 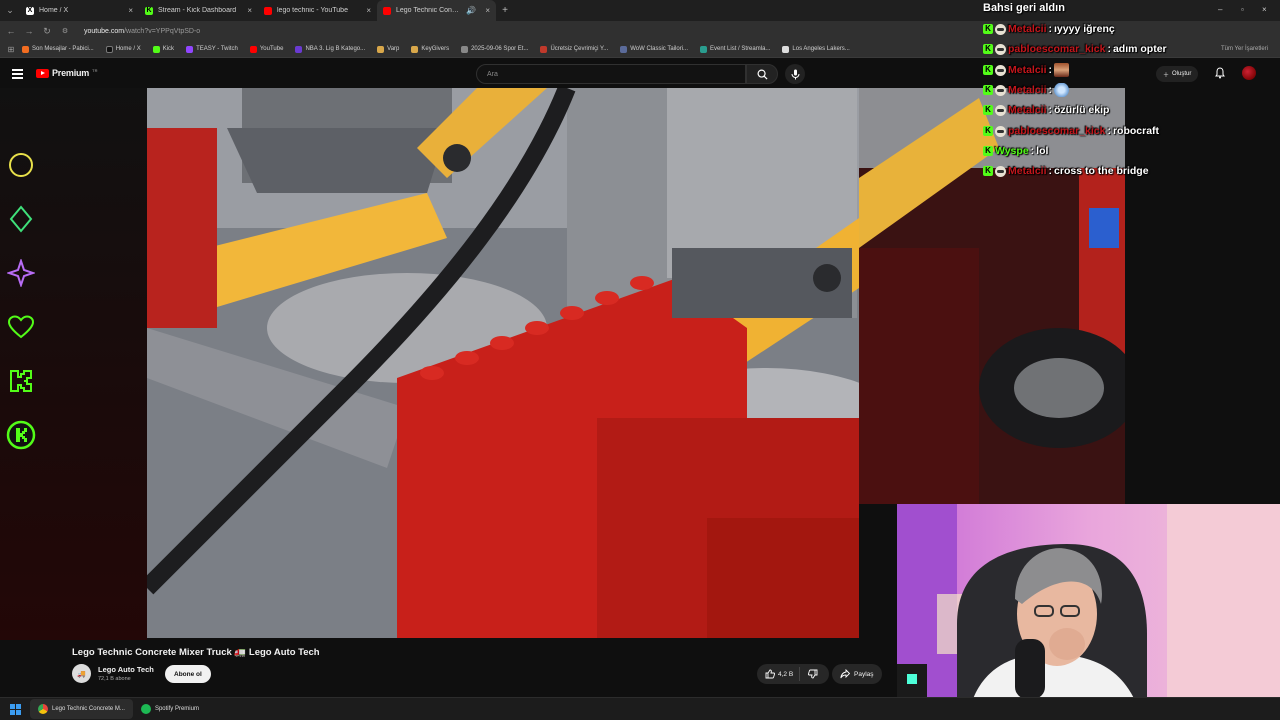 What do you see at coordinates (79, 10) in the screenshot?
I see `tab-home-x: X Home / X ×` at bounding box center [79, 10].